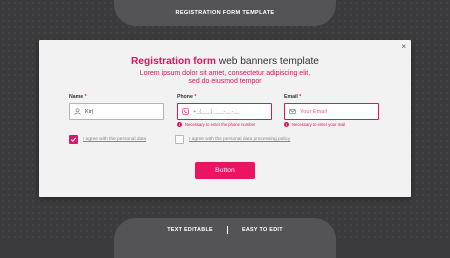  Describe the element at coordinates (331, 111) in the screenshot. I see `email-field: Your Email` at that location.